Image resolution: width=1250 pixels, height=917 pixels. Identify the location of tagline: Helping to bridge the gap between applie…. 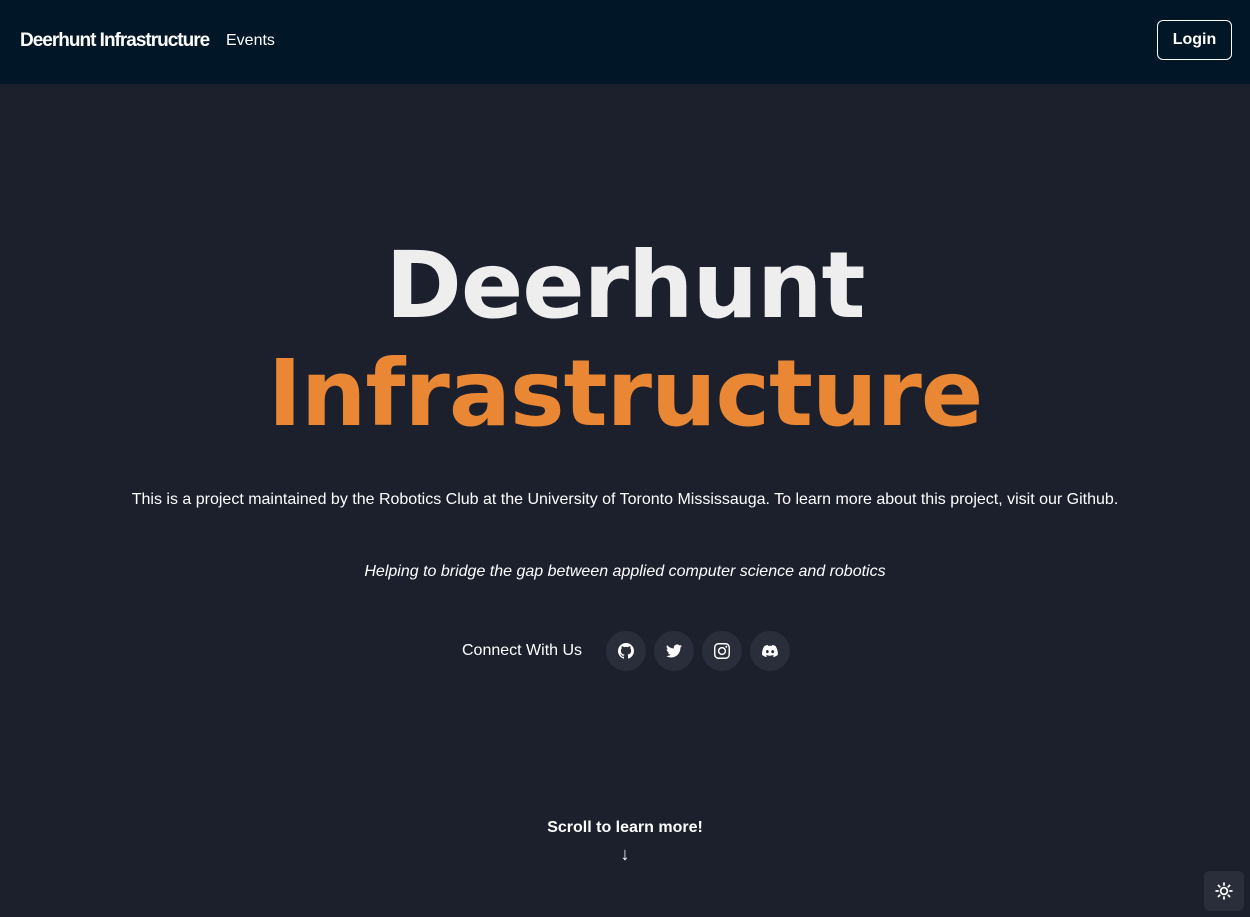
(625, 571).